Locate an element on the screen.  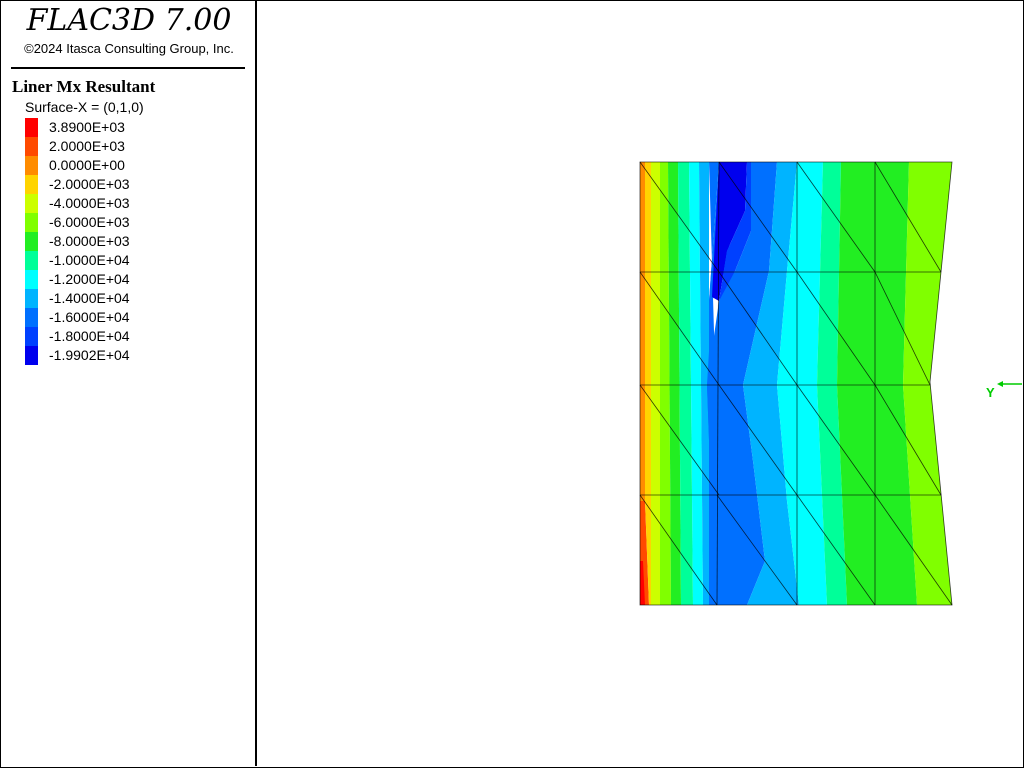
legend-entry: 3.8900E+03 is located at coordinates (77, 127).